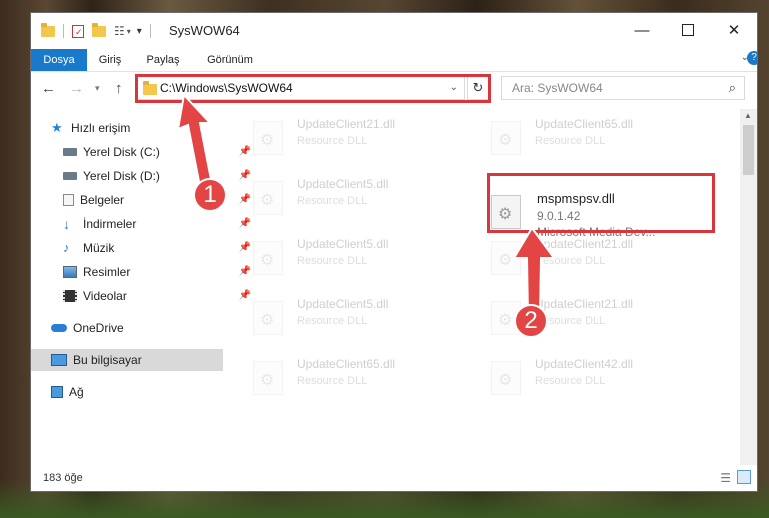 The height and width of the screenshot is (518, 769). Describe the element at coordinates (48, 29) in the screenshot. I see `folder-icon` at that location.